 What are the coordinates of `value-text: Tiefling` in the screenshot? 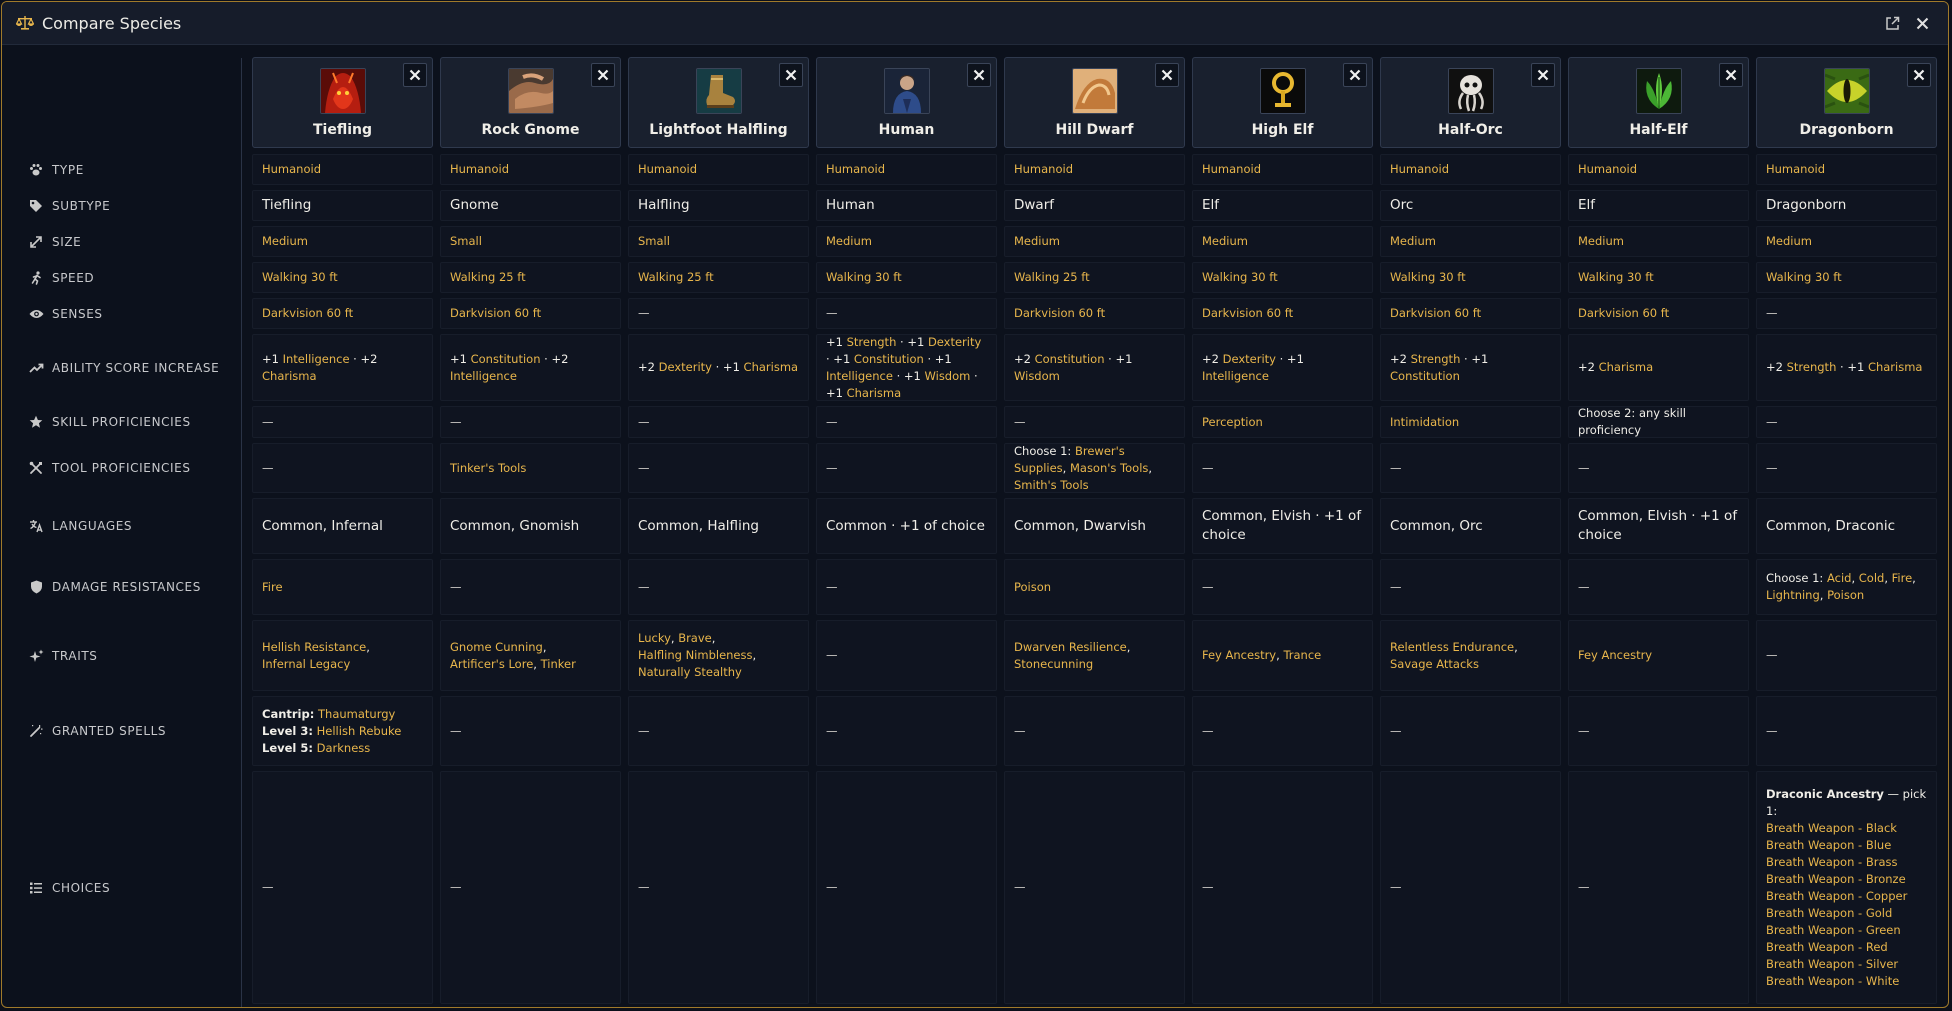 It's located at (287, 205).